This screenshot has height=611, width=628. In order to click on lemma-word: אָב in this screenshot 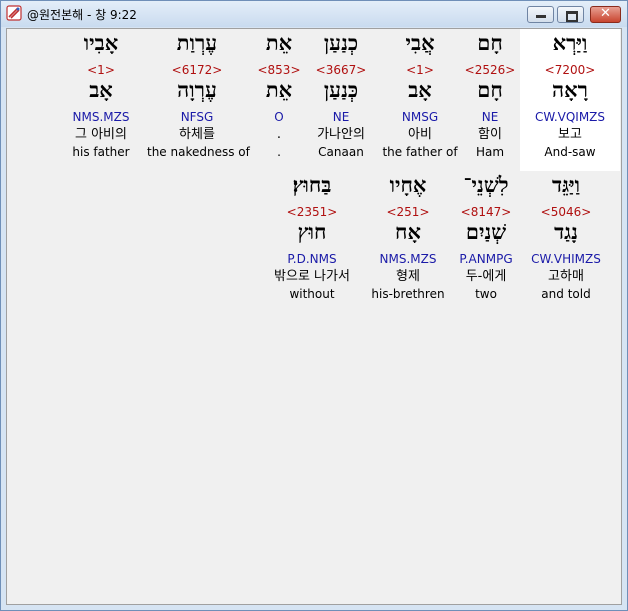, I will do `click(101, 89)`.